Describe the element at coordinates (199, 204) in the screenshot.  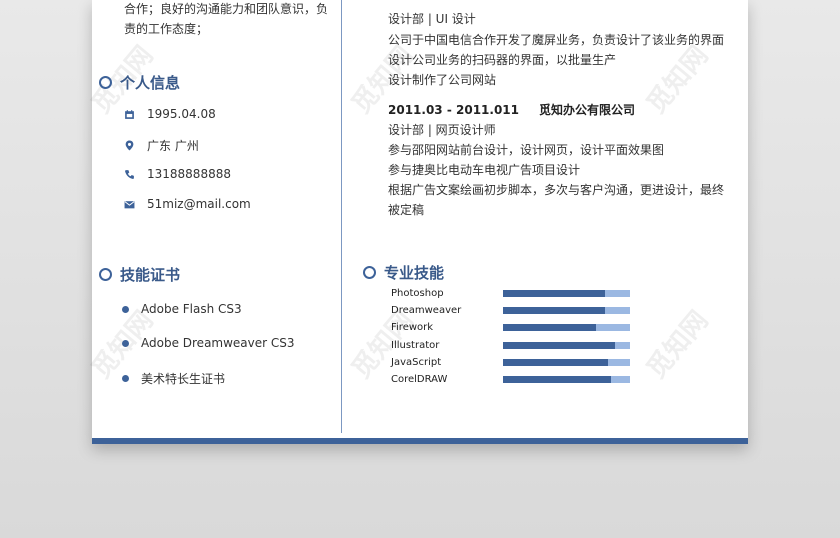
I see `email-address: 51miz@mail.com` at that location.